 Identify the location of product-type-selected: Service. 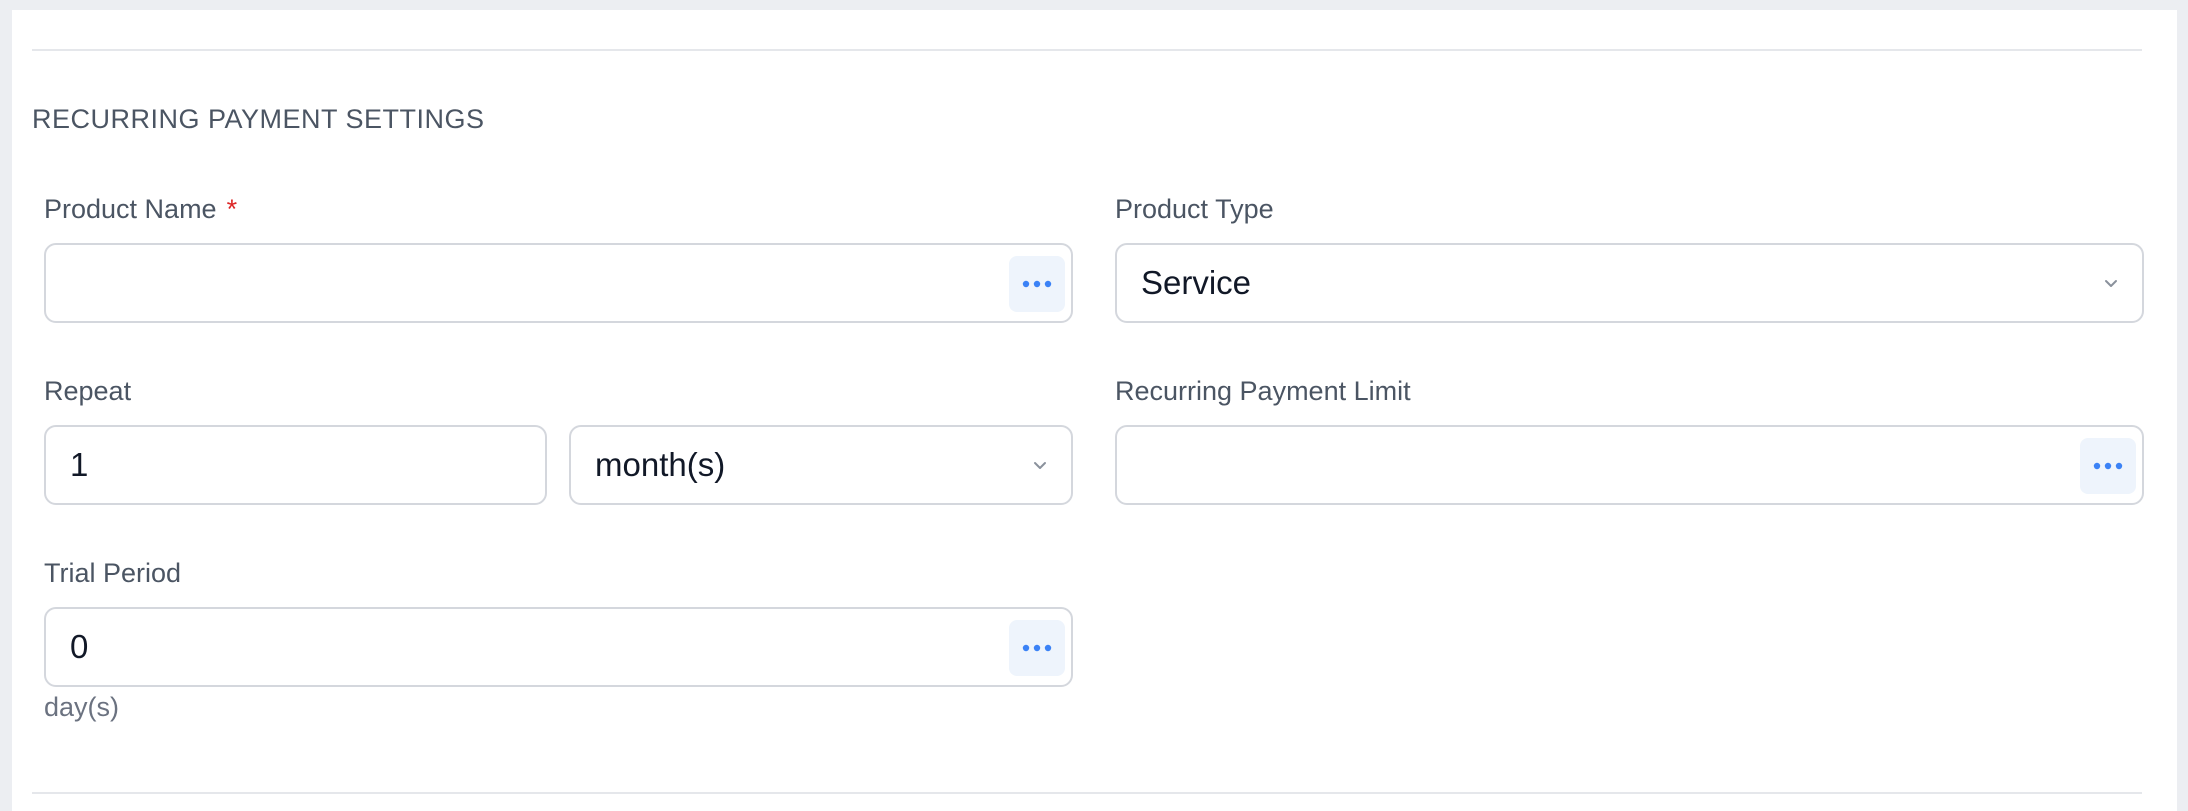
(1196, 282).